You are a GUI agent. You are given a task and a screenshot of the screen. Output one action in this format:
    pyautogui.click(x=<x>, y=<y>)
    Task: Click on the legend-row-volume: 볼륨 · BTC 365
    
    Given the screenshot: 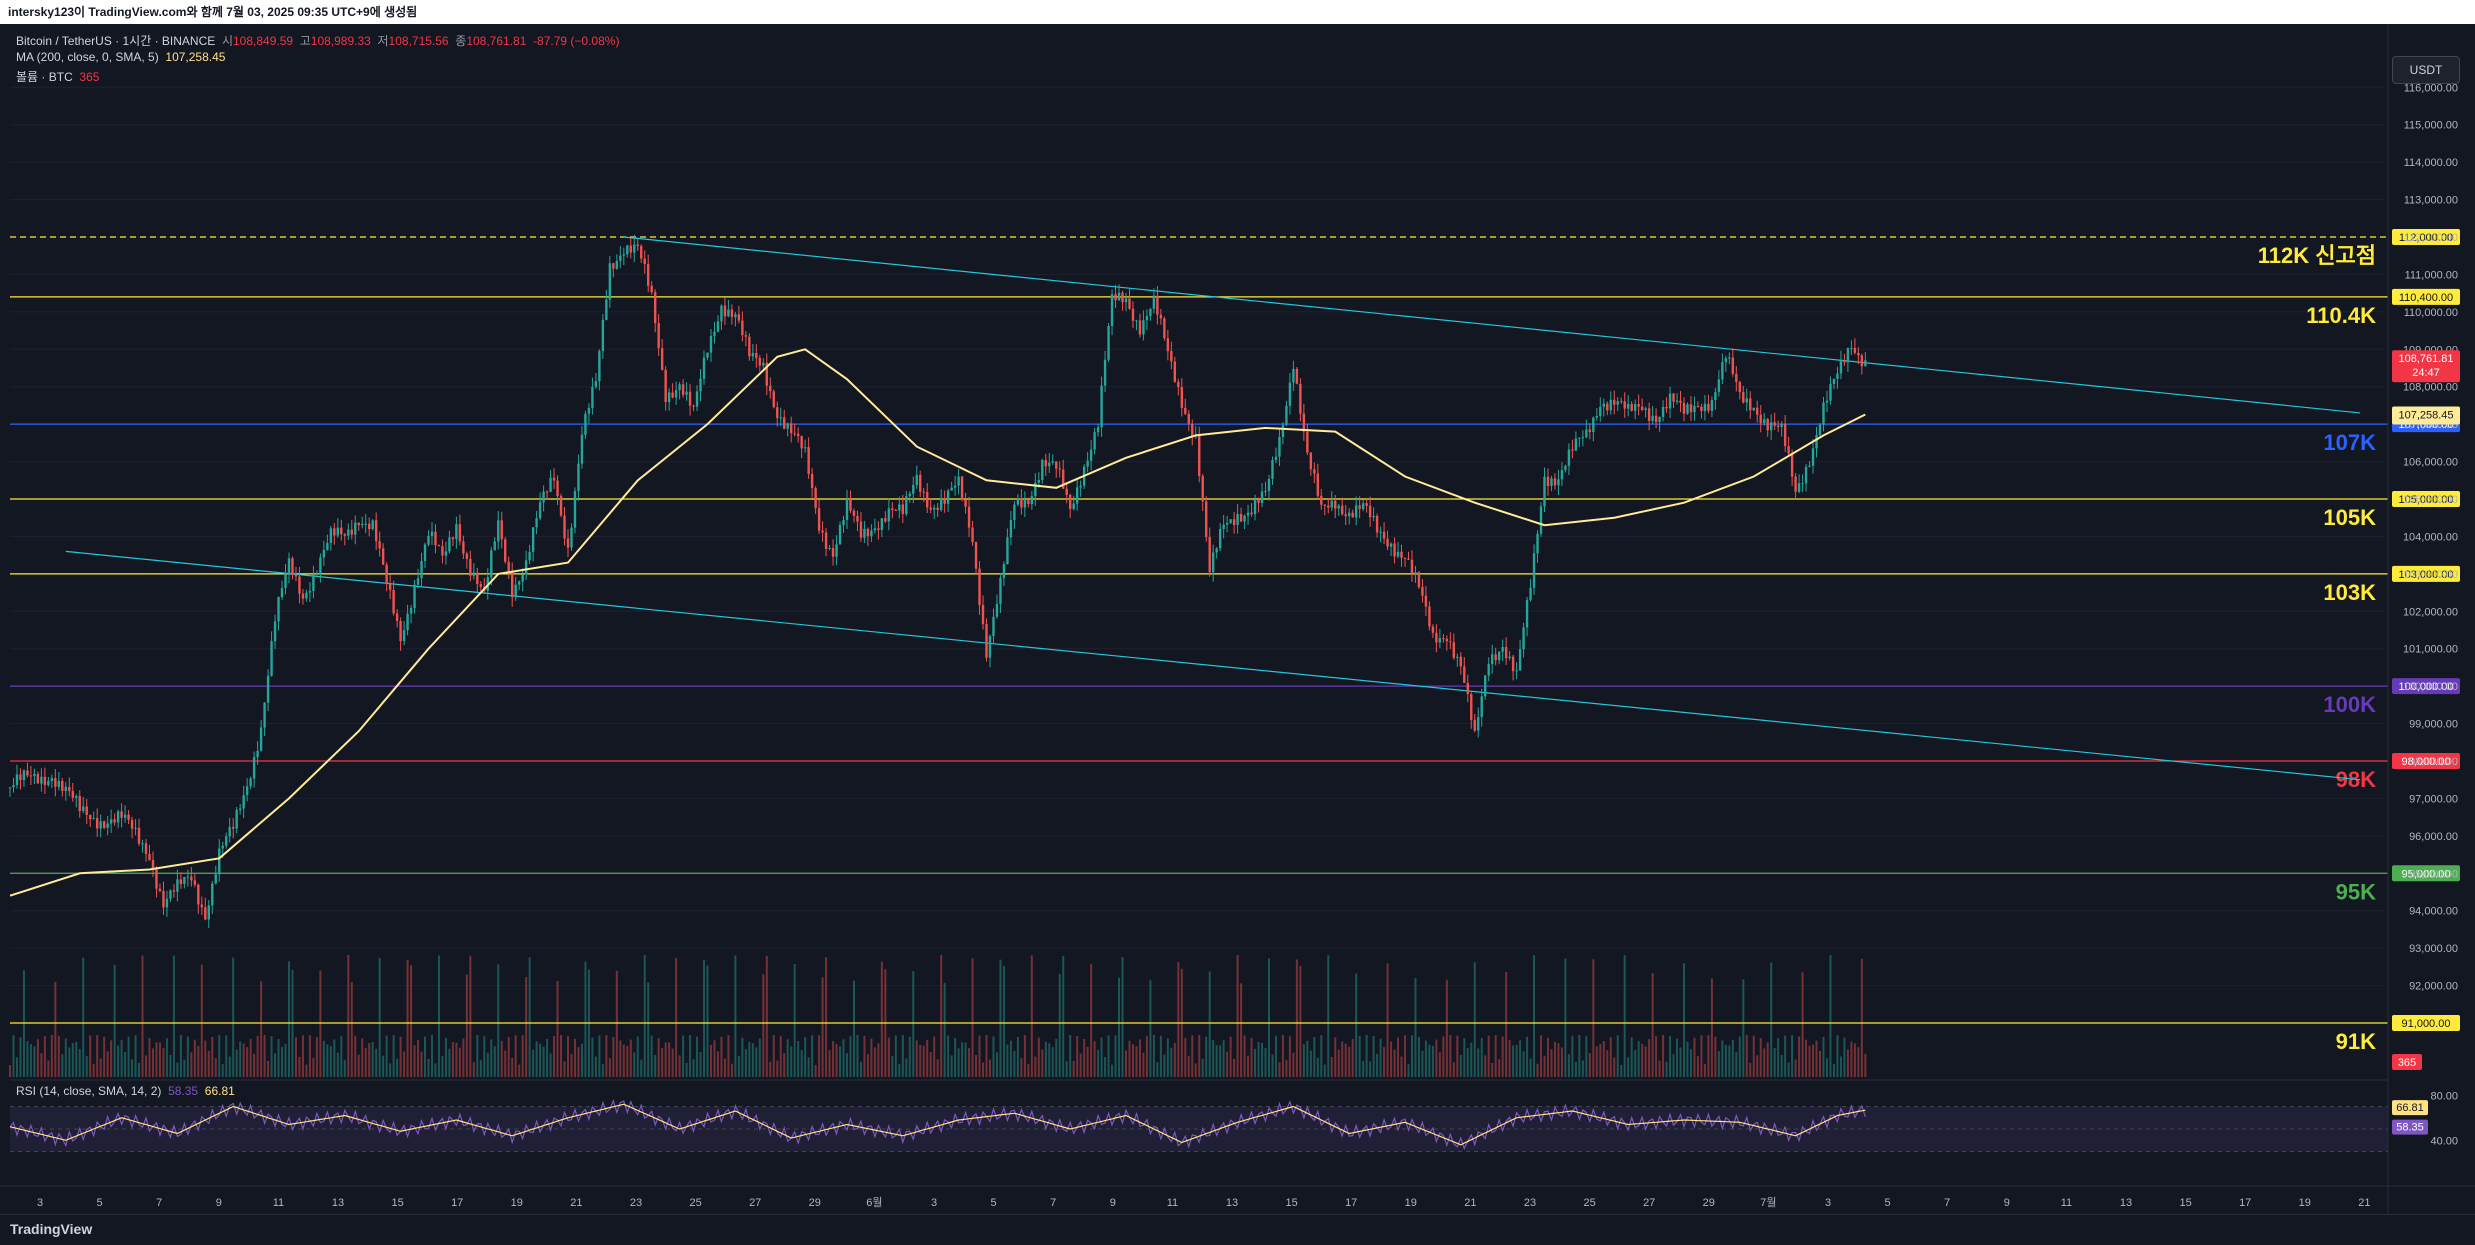 What is the action you would take?
    pyautogui.click(x=57, y=76)
    